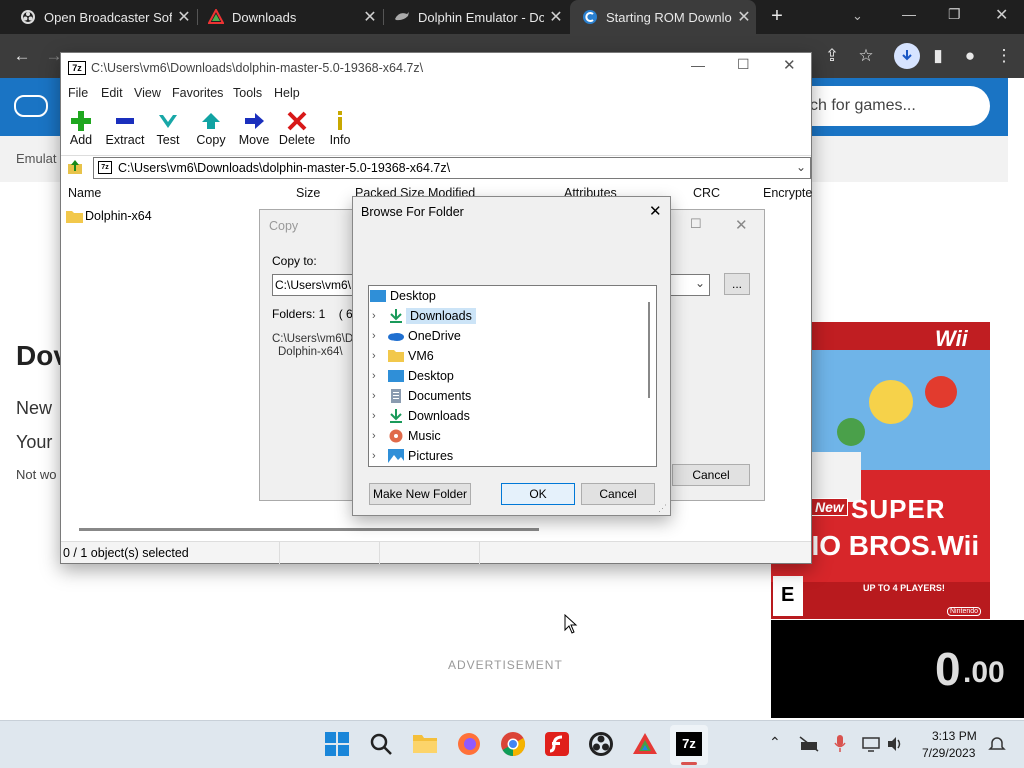  Describe the element at coordinates (31, 106) in the screenshot. I see `gamepad-icon` at that location.